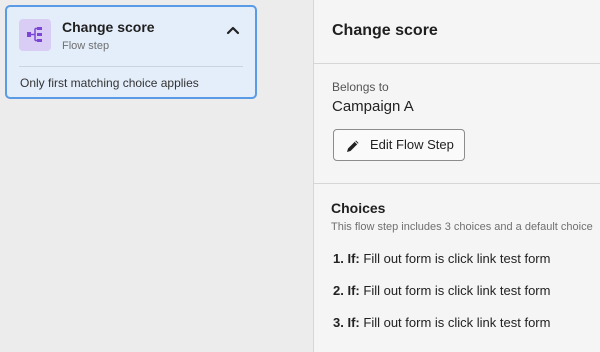  What do you see at coordinates (338, 258) in the screenshot?
I see `choice-number: 1.` at bounding box center [338, 258].